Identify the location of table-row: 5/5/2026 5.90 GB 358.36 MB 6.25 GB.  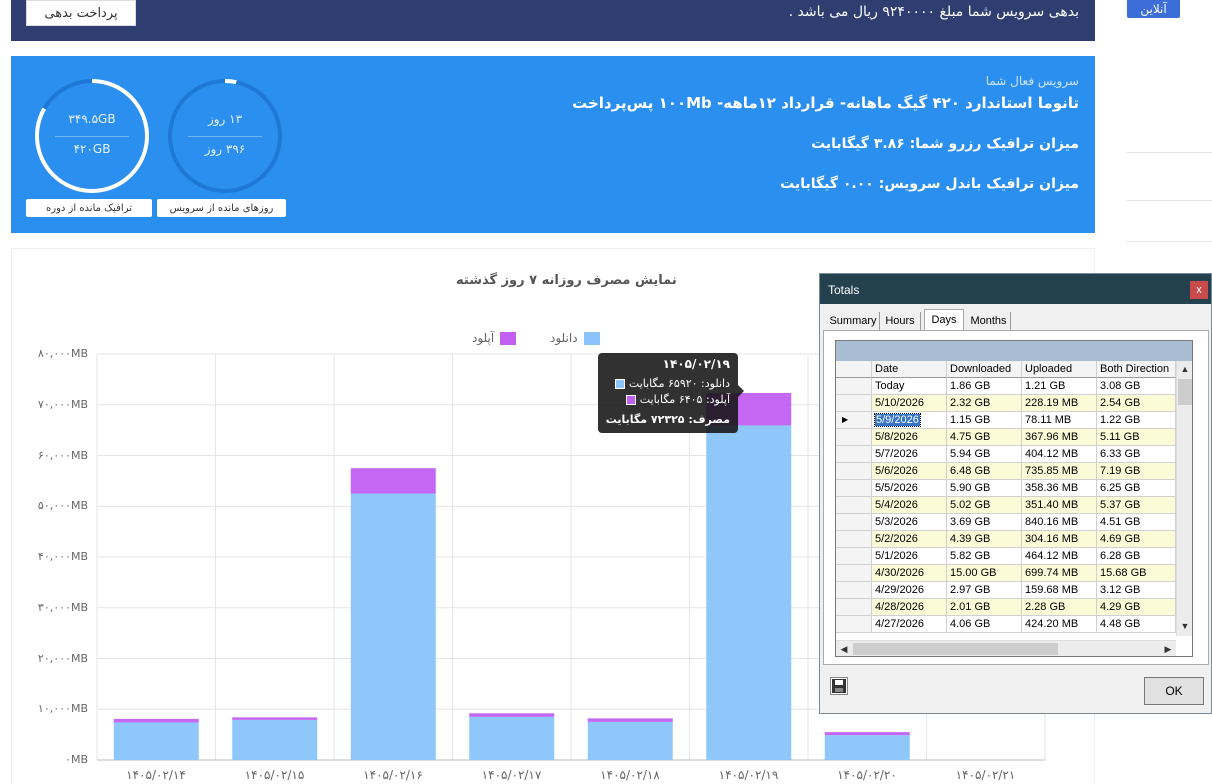
(1006, 488).